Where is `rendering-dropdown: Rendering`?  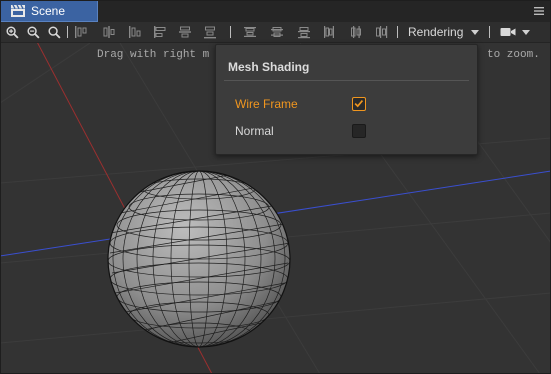
rendering-dropdown: Rendering is located at coordinates (435, 32).